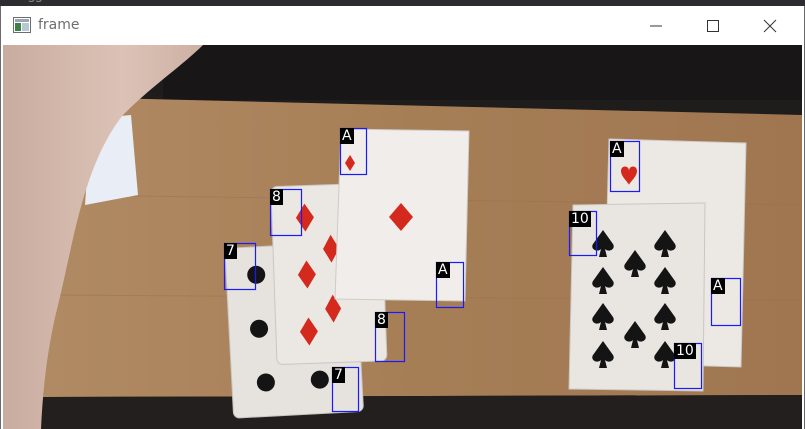 The height and width of the screenshot is (429, 805). What do you see at coordinates (35, 2) in the screenshot?
I see `line-number: 33` at bounding box center [35, 2].